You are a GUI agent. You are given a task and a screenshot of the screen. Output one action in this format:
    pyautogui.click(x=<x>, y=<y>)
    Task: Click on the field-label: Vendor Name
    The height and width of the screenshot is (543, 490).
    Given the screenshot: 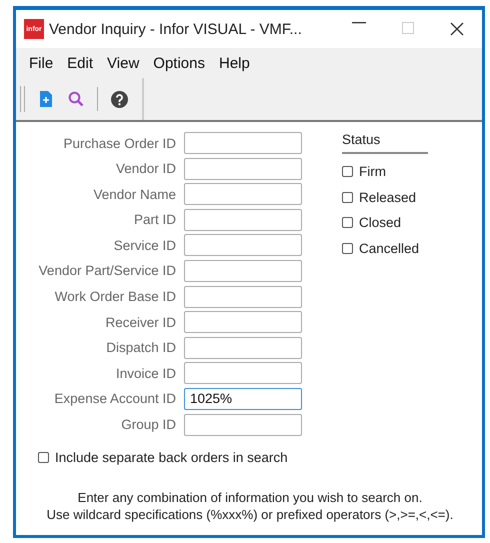 What is the action you would take?
    pyautogui.click(x=134, y=194)
    